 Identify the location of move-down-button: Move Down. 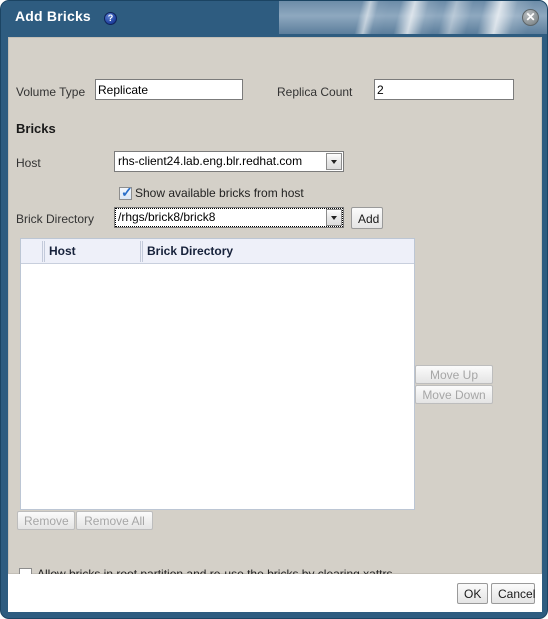
(454, 394).